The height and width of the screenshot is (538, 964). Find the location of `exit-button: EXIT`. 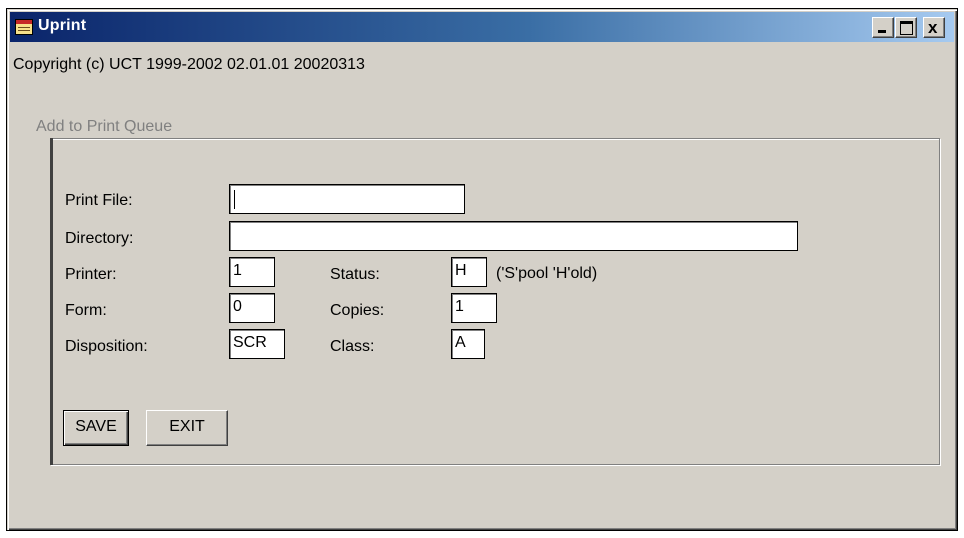

exit-button: EXIT is located at coordinates (187, 428).